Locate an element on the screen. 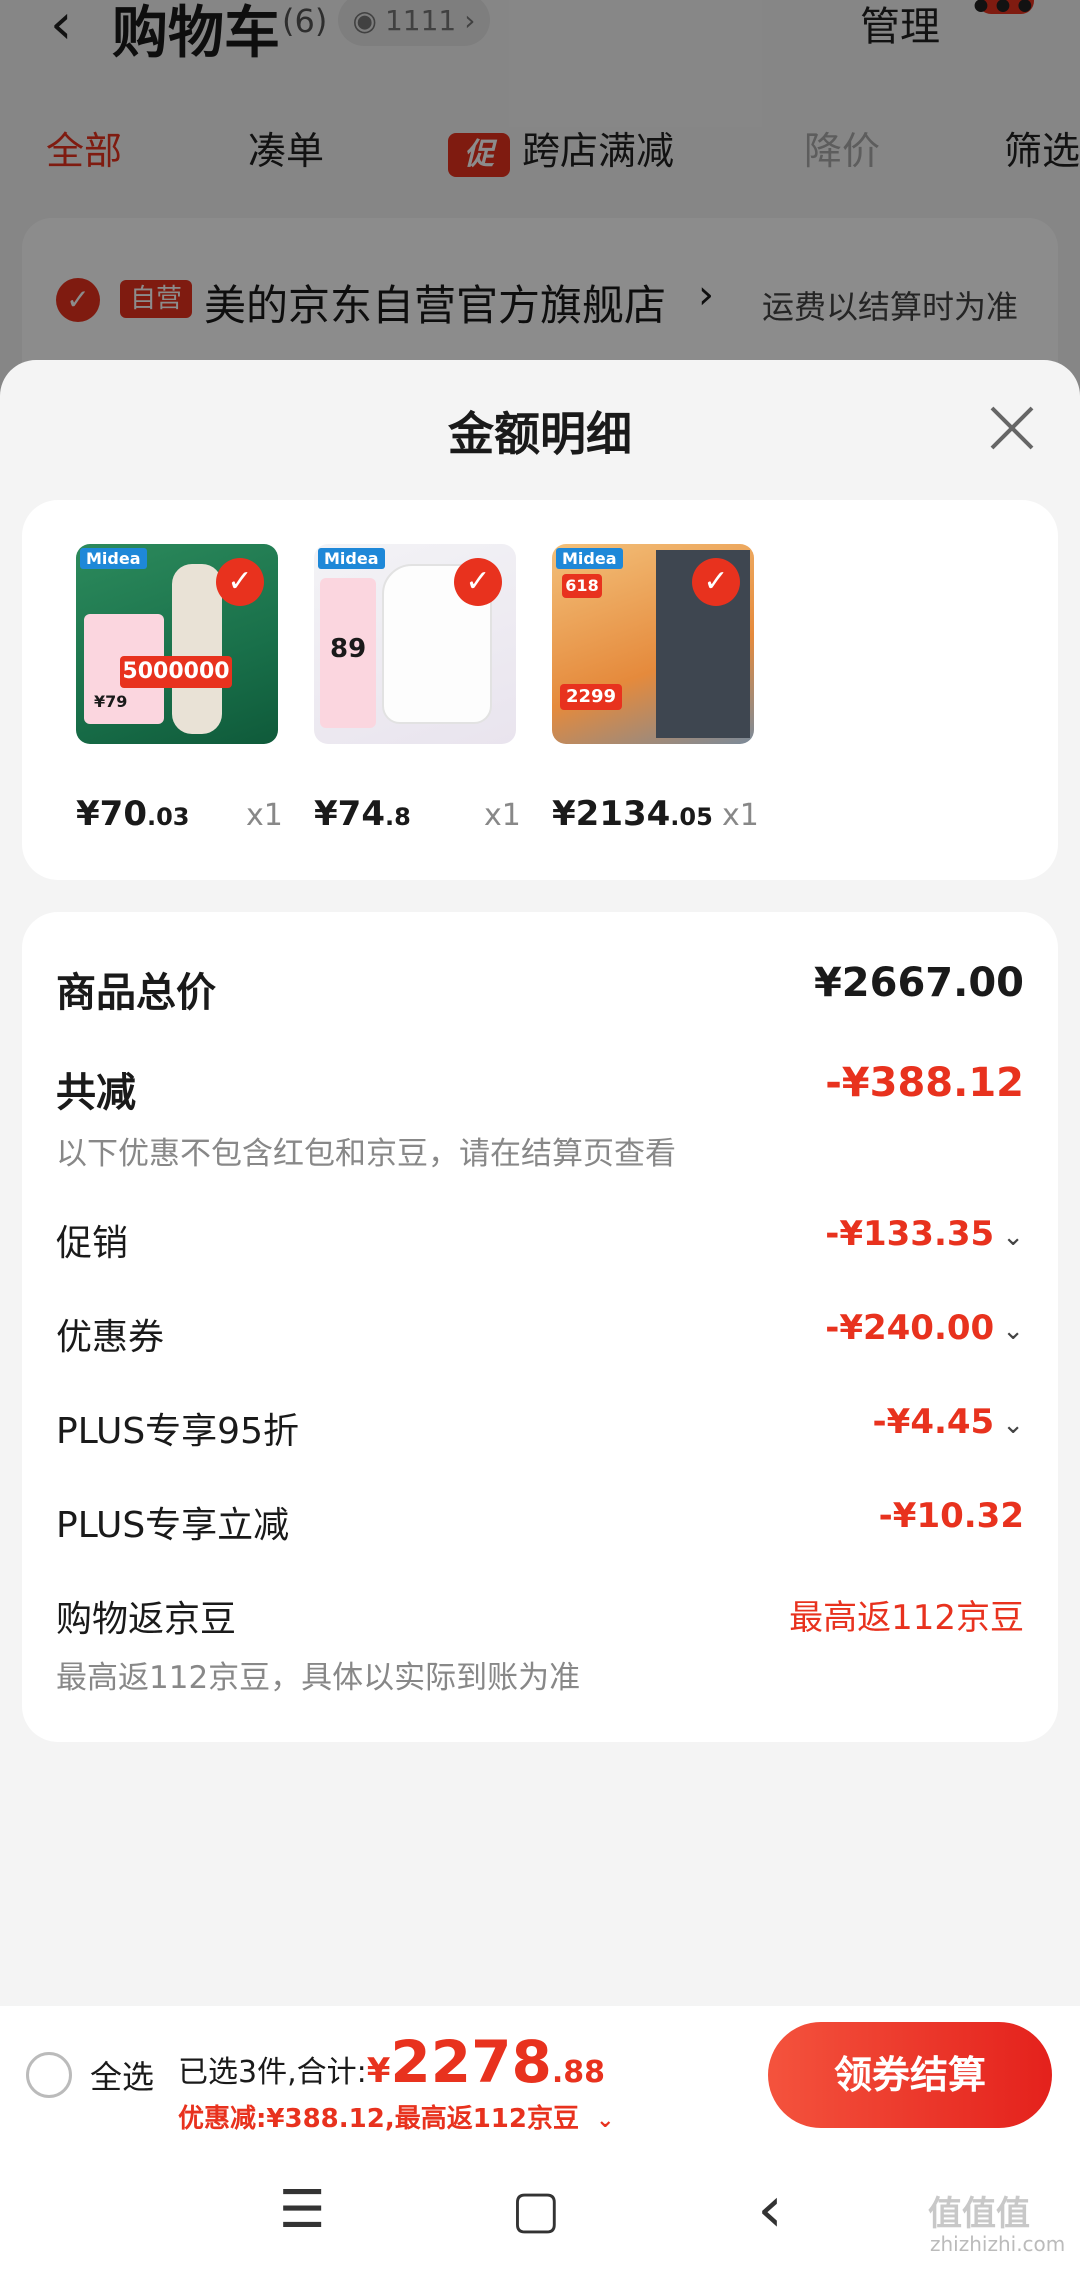  beans-row: 购物返京豆 最高返112京豆 最高返112京豆，具体以实际到账为准 is located at coordinates (540, 1645).